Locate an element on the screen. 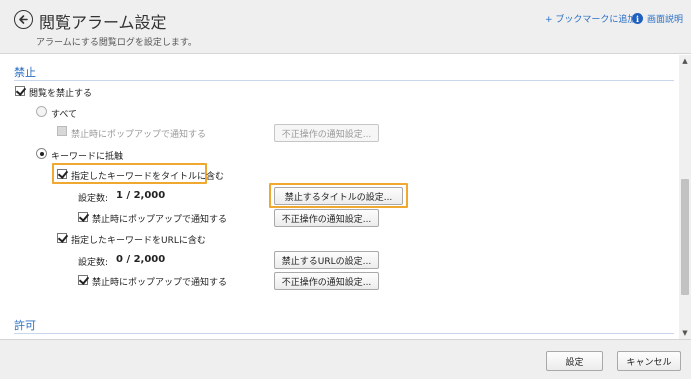 The image size is (691, 379). page-subtitle: アラームにする閲覧ログを設定します。 is located at coordinates (116, 43).